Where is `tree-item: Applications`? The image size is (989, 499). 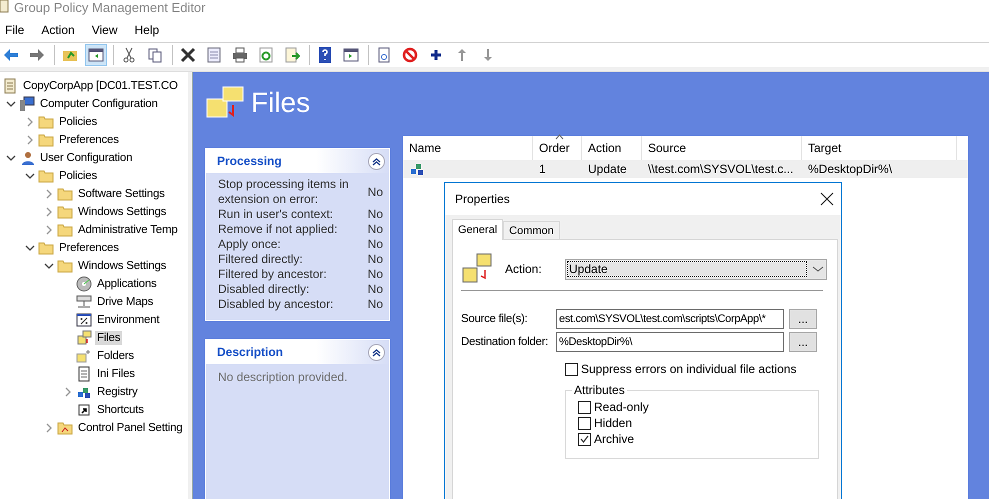
tree-item: Applications is located at coordinates (127, 284).